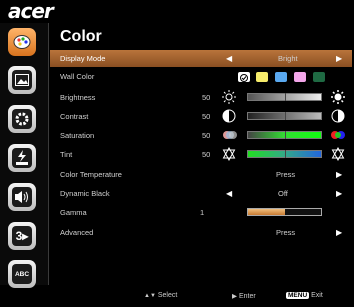 This screenshot has width=354, height=307. I want to click on color-tab, so click(22, 42).